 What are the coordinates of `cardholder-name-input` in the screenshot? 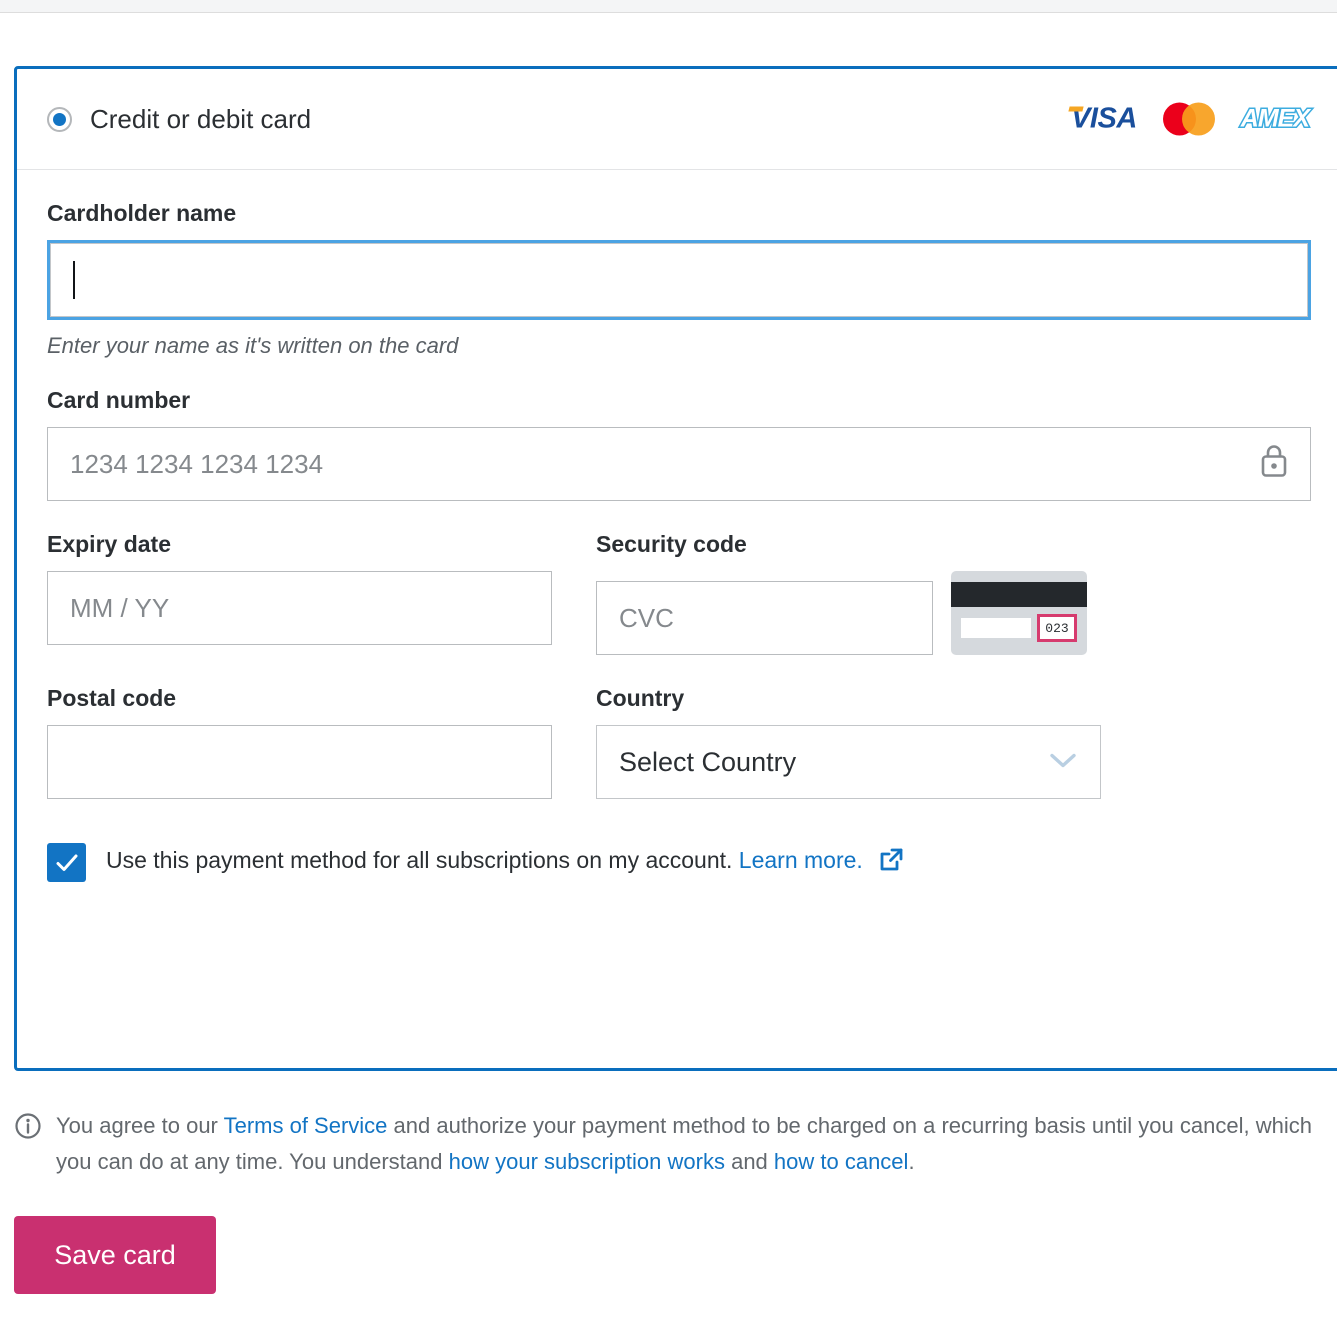 It's located at (679, 280).